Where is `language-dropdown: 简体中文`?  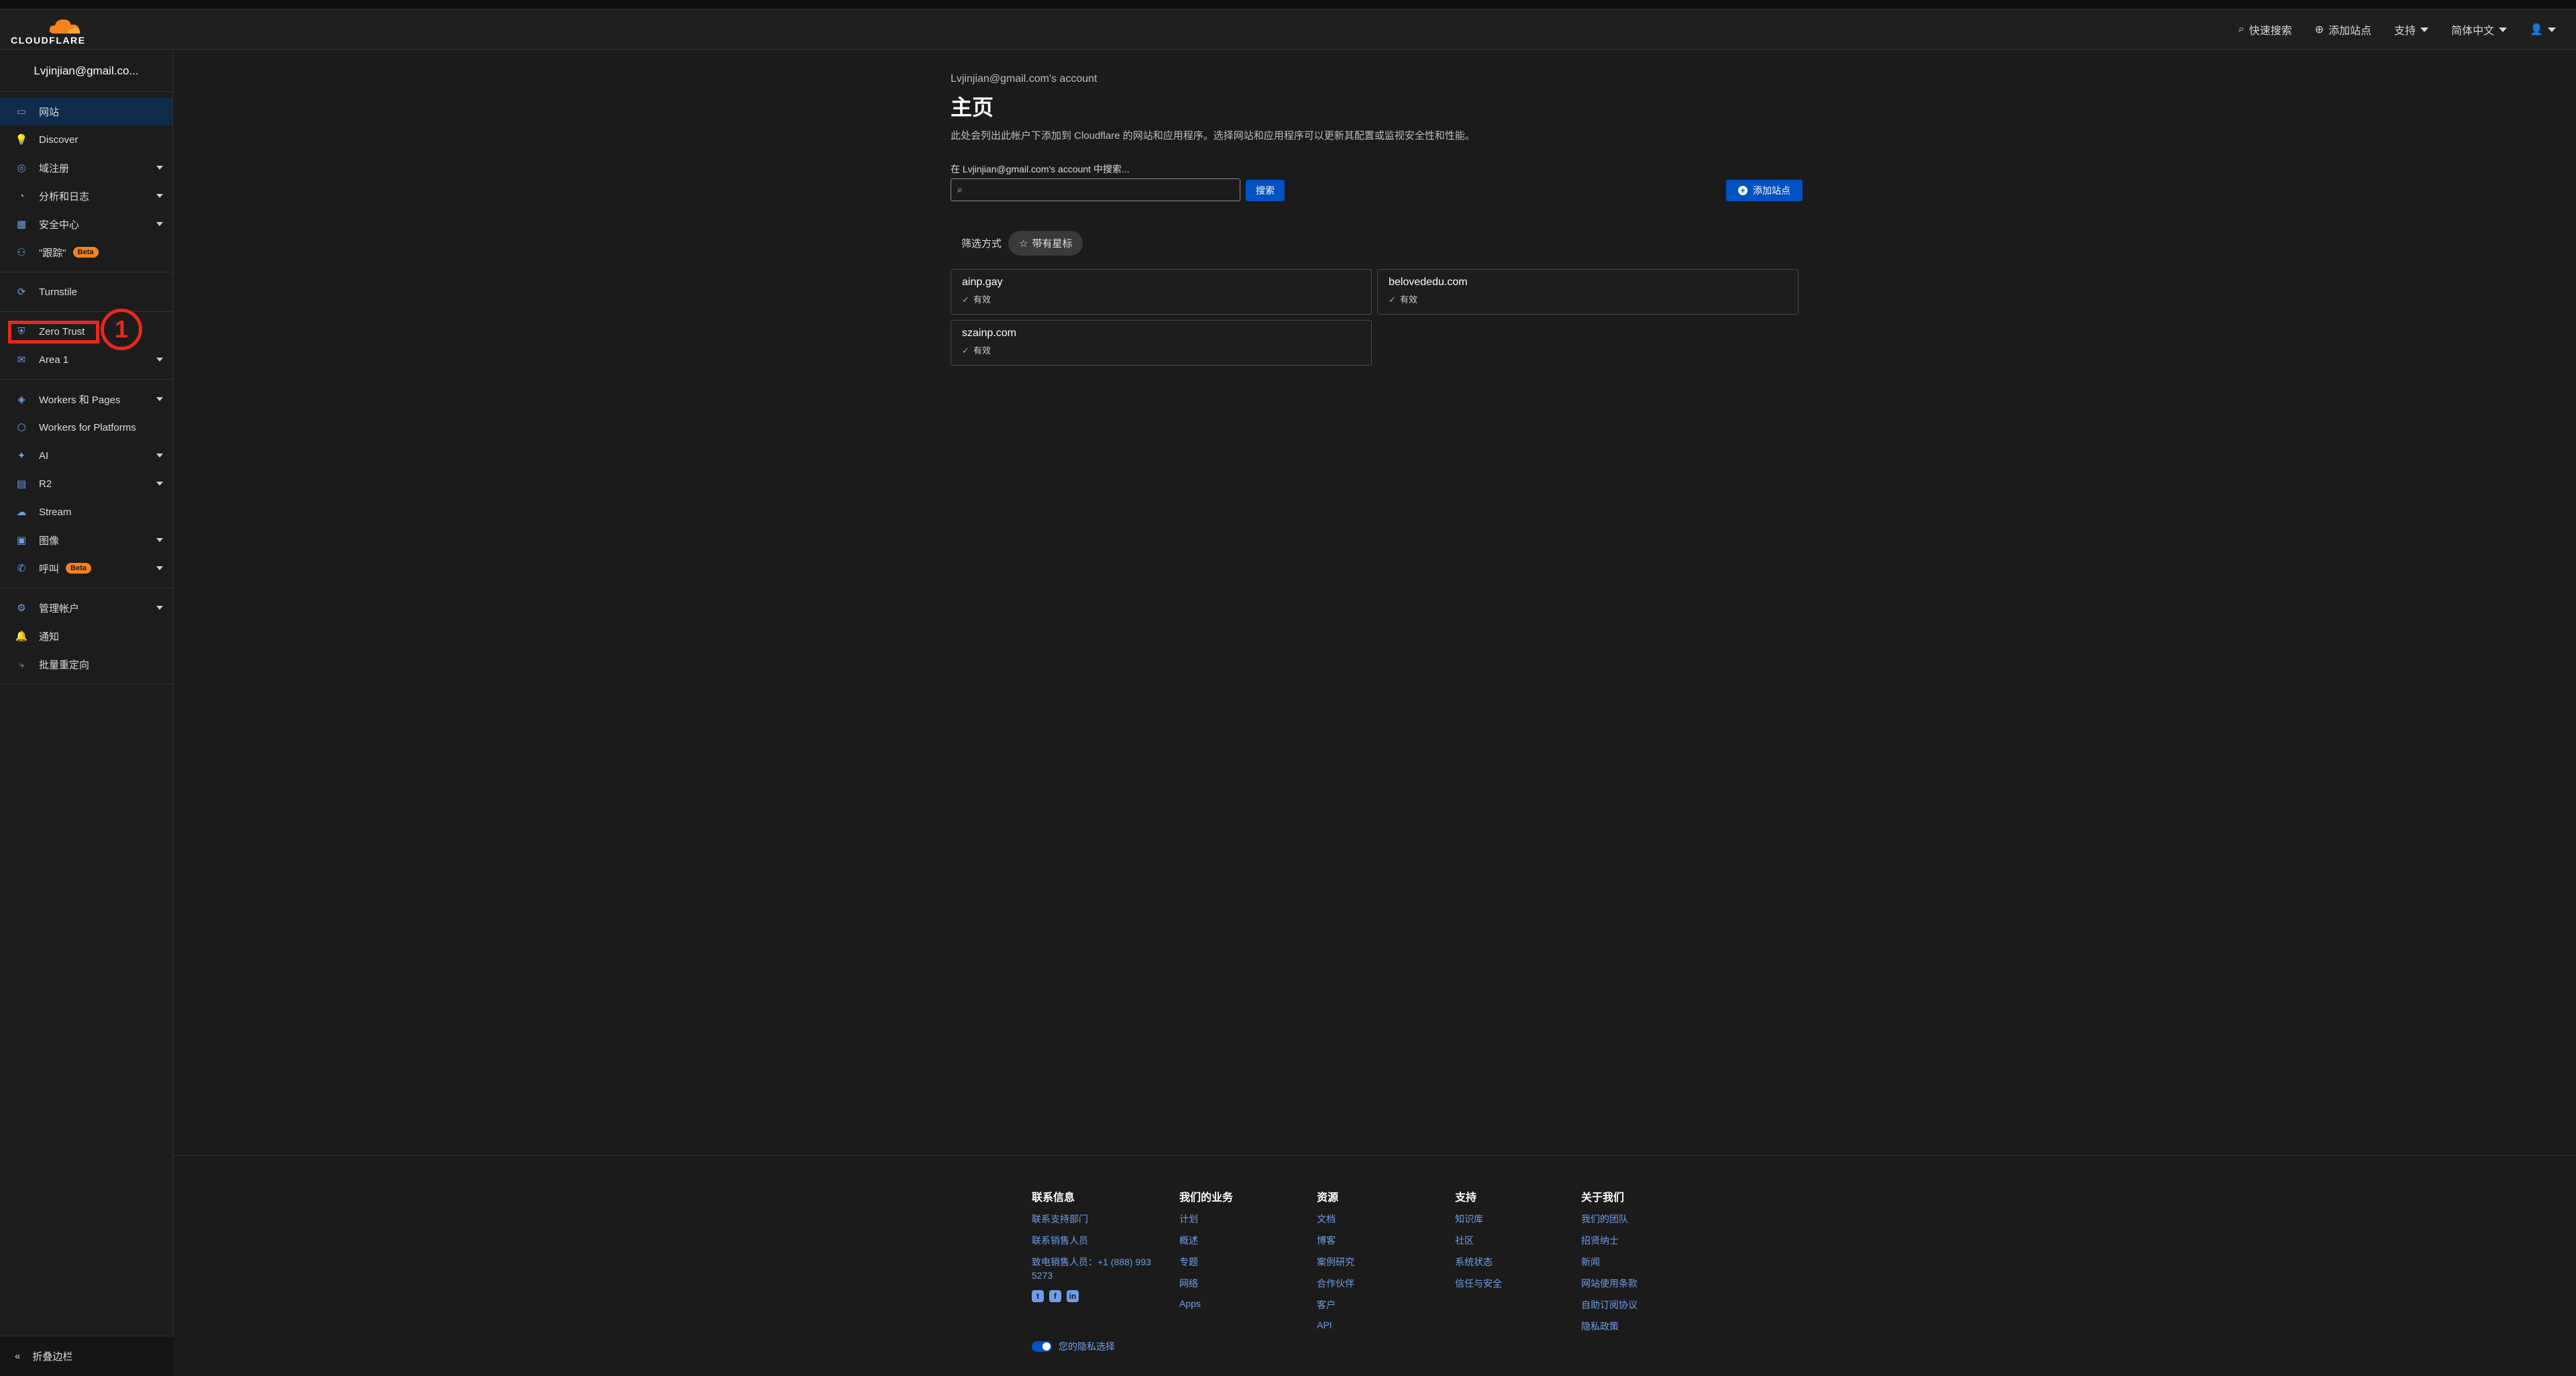 language-dropdown: 简体中文 is located at coordinates (2479, 29).